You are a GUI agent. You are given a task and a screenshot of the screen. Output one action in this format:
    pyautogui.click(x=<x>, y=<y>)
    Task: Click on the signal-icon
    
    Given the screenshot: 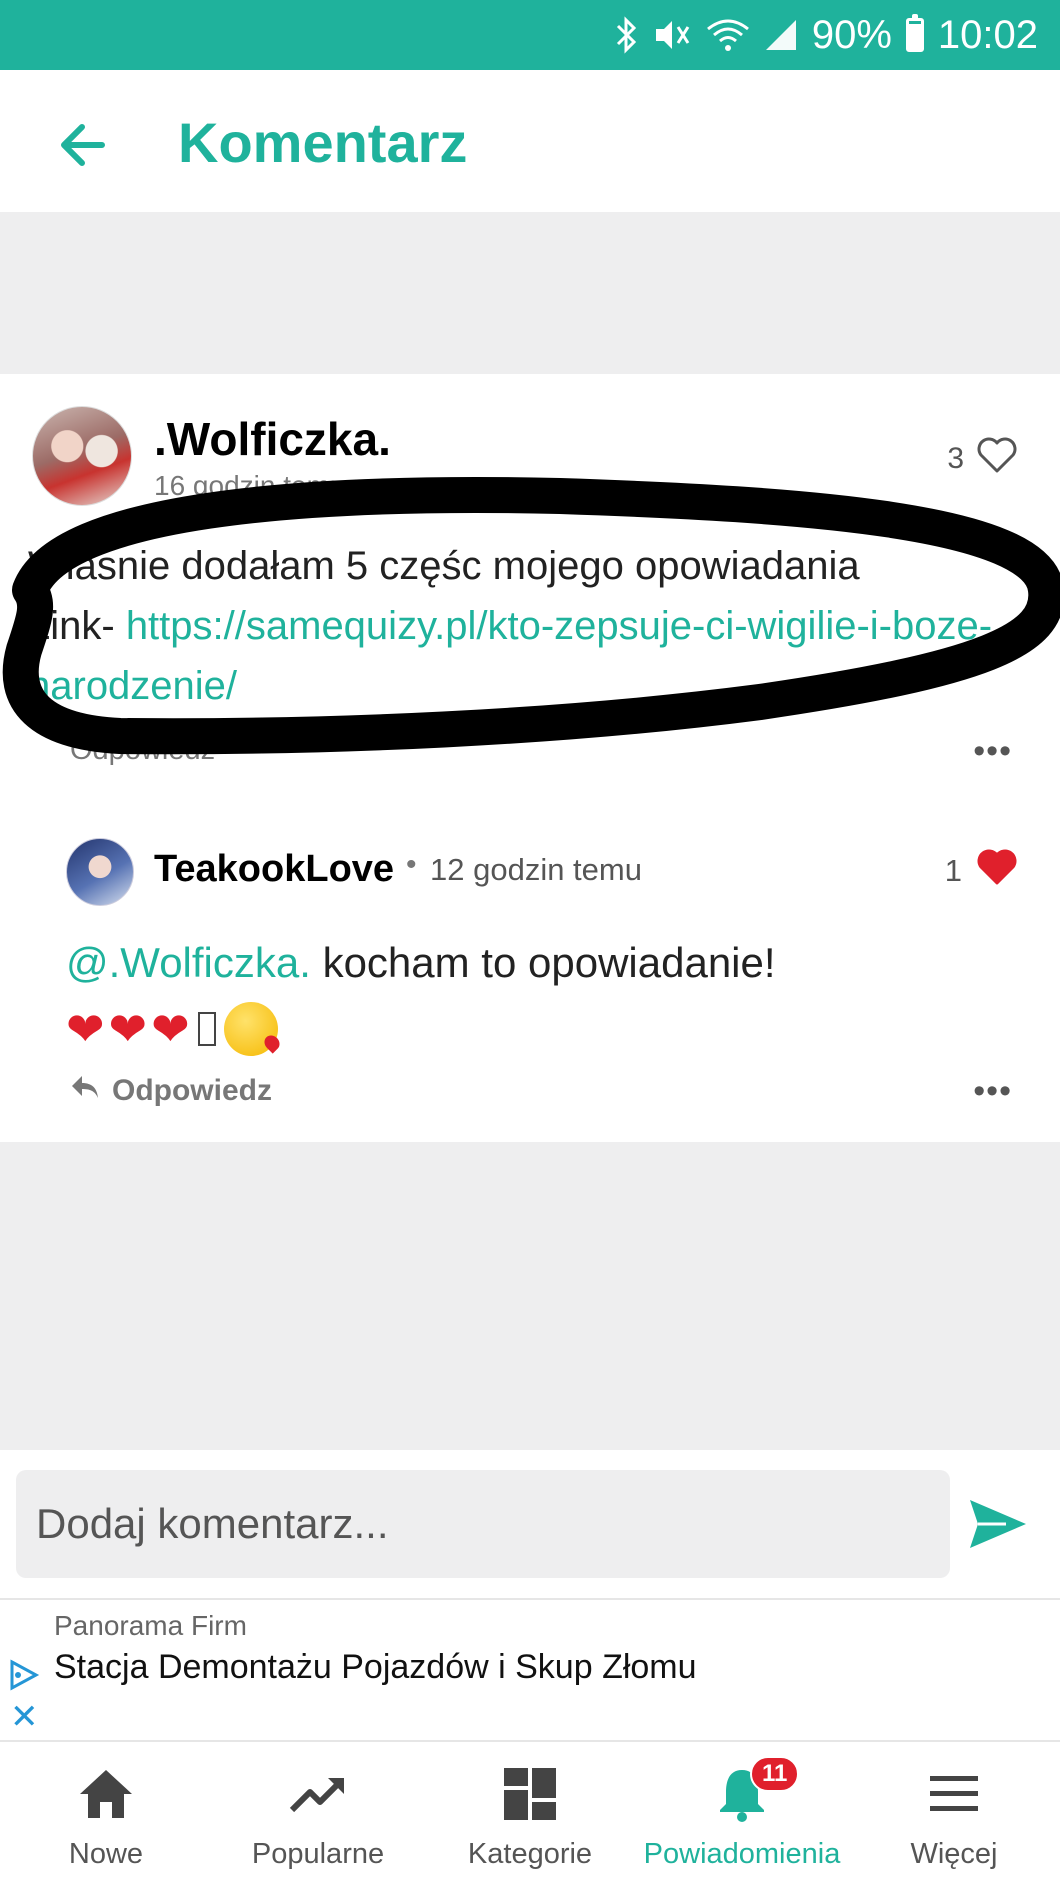 What is the action you would take?
    pyautogui.click(x=781, y=35)
    